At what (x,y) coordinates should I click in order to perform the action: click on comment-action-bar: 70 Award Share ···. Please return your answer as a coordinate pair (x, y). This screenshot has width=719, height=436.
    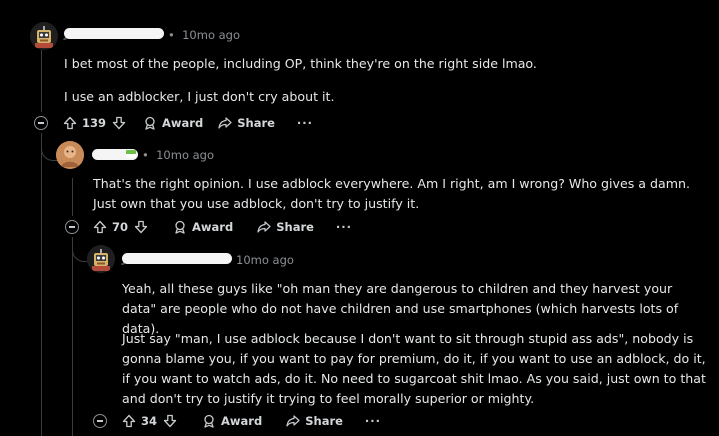
    Looking at the image, I should click on (222, 227).